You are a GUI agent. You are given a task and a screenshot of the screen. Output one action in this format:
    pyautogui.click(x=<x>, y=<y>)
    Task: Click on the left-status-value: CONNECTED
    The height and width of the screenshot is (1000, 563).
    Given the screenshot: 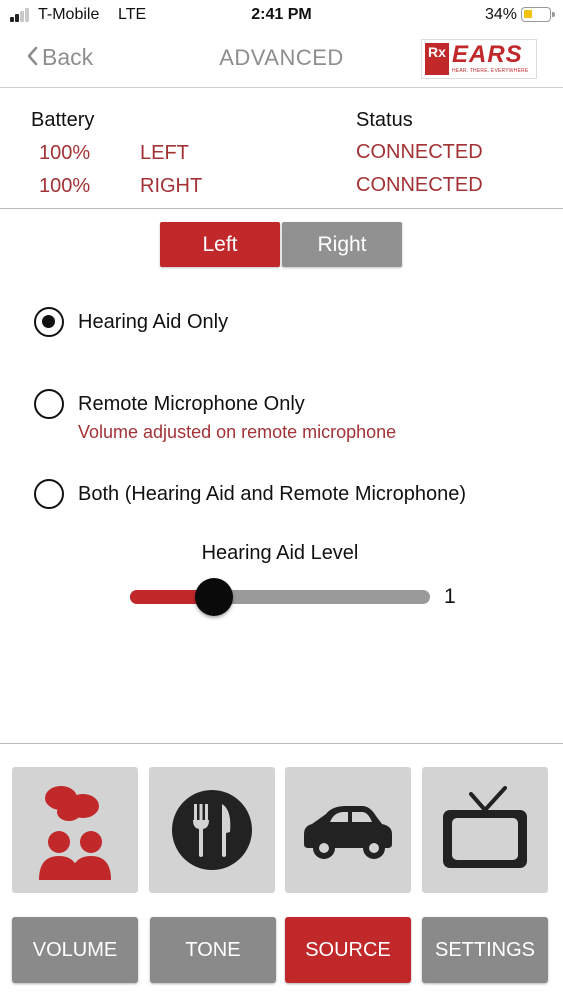 What is the action you would take?
    pyautogui.click(x=419, y=152)
    